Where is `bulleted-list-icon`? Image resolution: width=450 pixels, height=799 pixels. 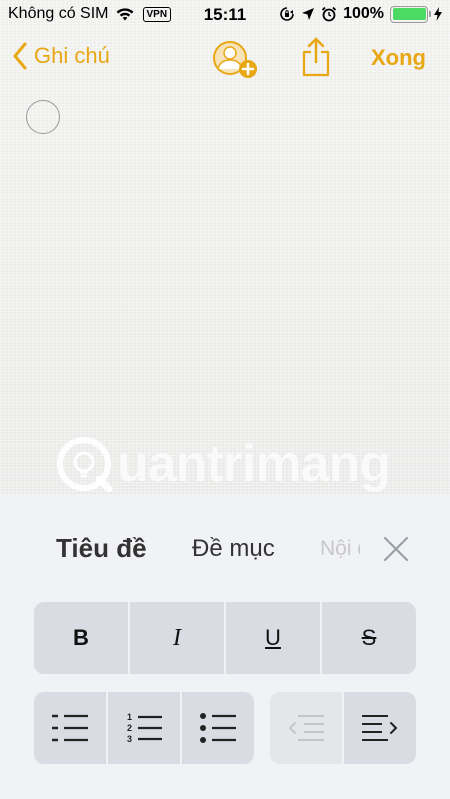 bulleted-list-icon is located at coordinates (218, 728).